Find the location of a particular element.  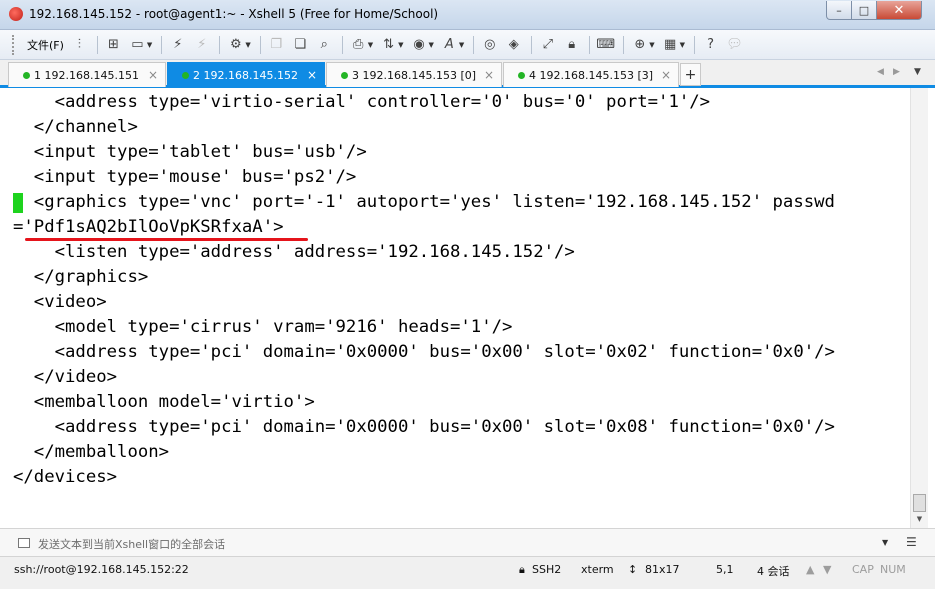

terminal-line: <input type='tablet' bus='usb'/> is located at coordinates (190, 152).